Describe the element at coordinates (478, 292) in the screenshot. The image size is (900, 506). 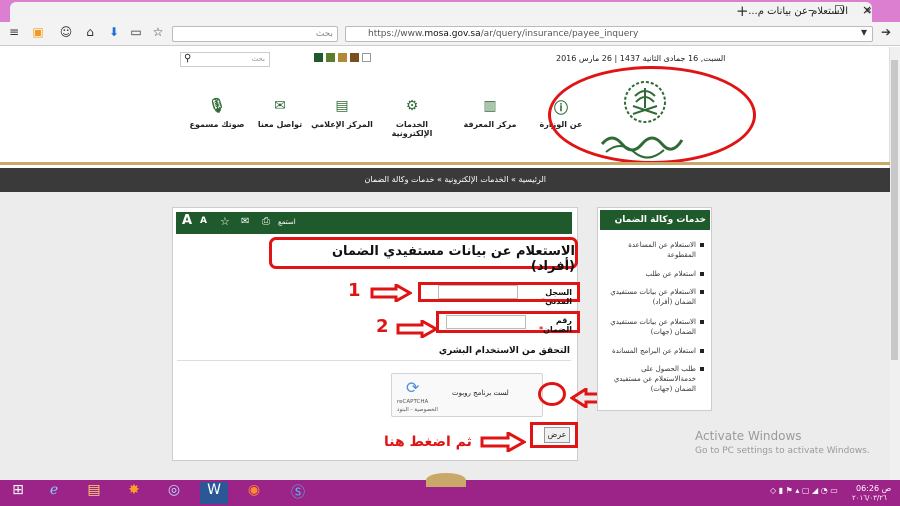
I see `civil-id-input` at that location.